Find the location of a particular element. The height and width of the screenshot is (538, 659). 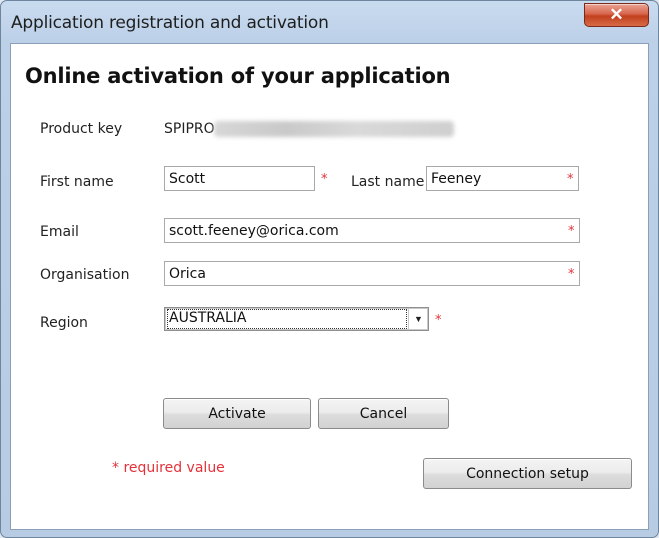

close-icon: ✕ is located at coordinates (616, 14).